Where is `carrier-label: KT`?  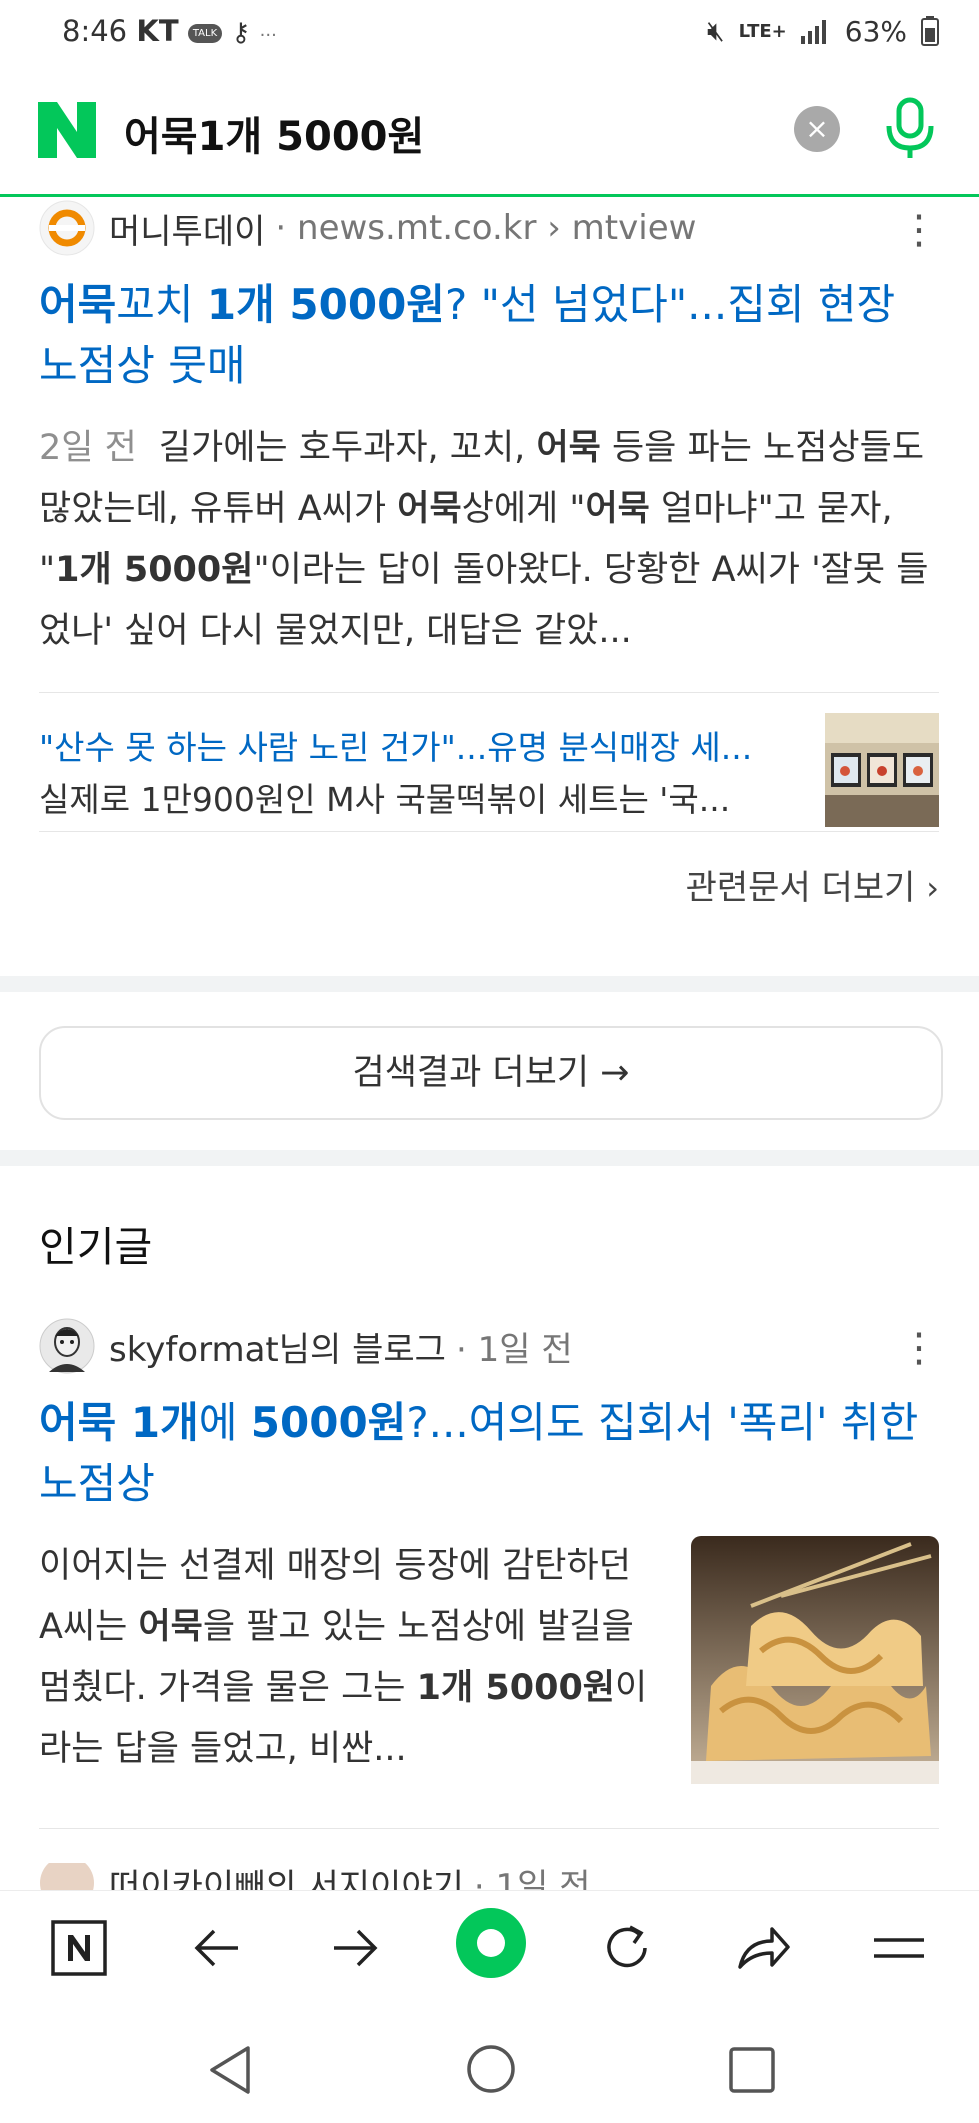 carrier-label: KT is located at coordinates (157, 31).